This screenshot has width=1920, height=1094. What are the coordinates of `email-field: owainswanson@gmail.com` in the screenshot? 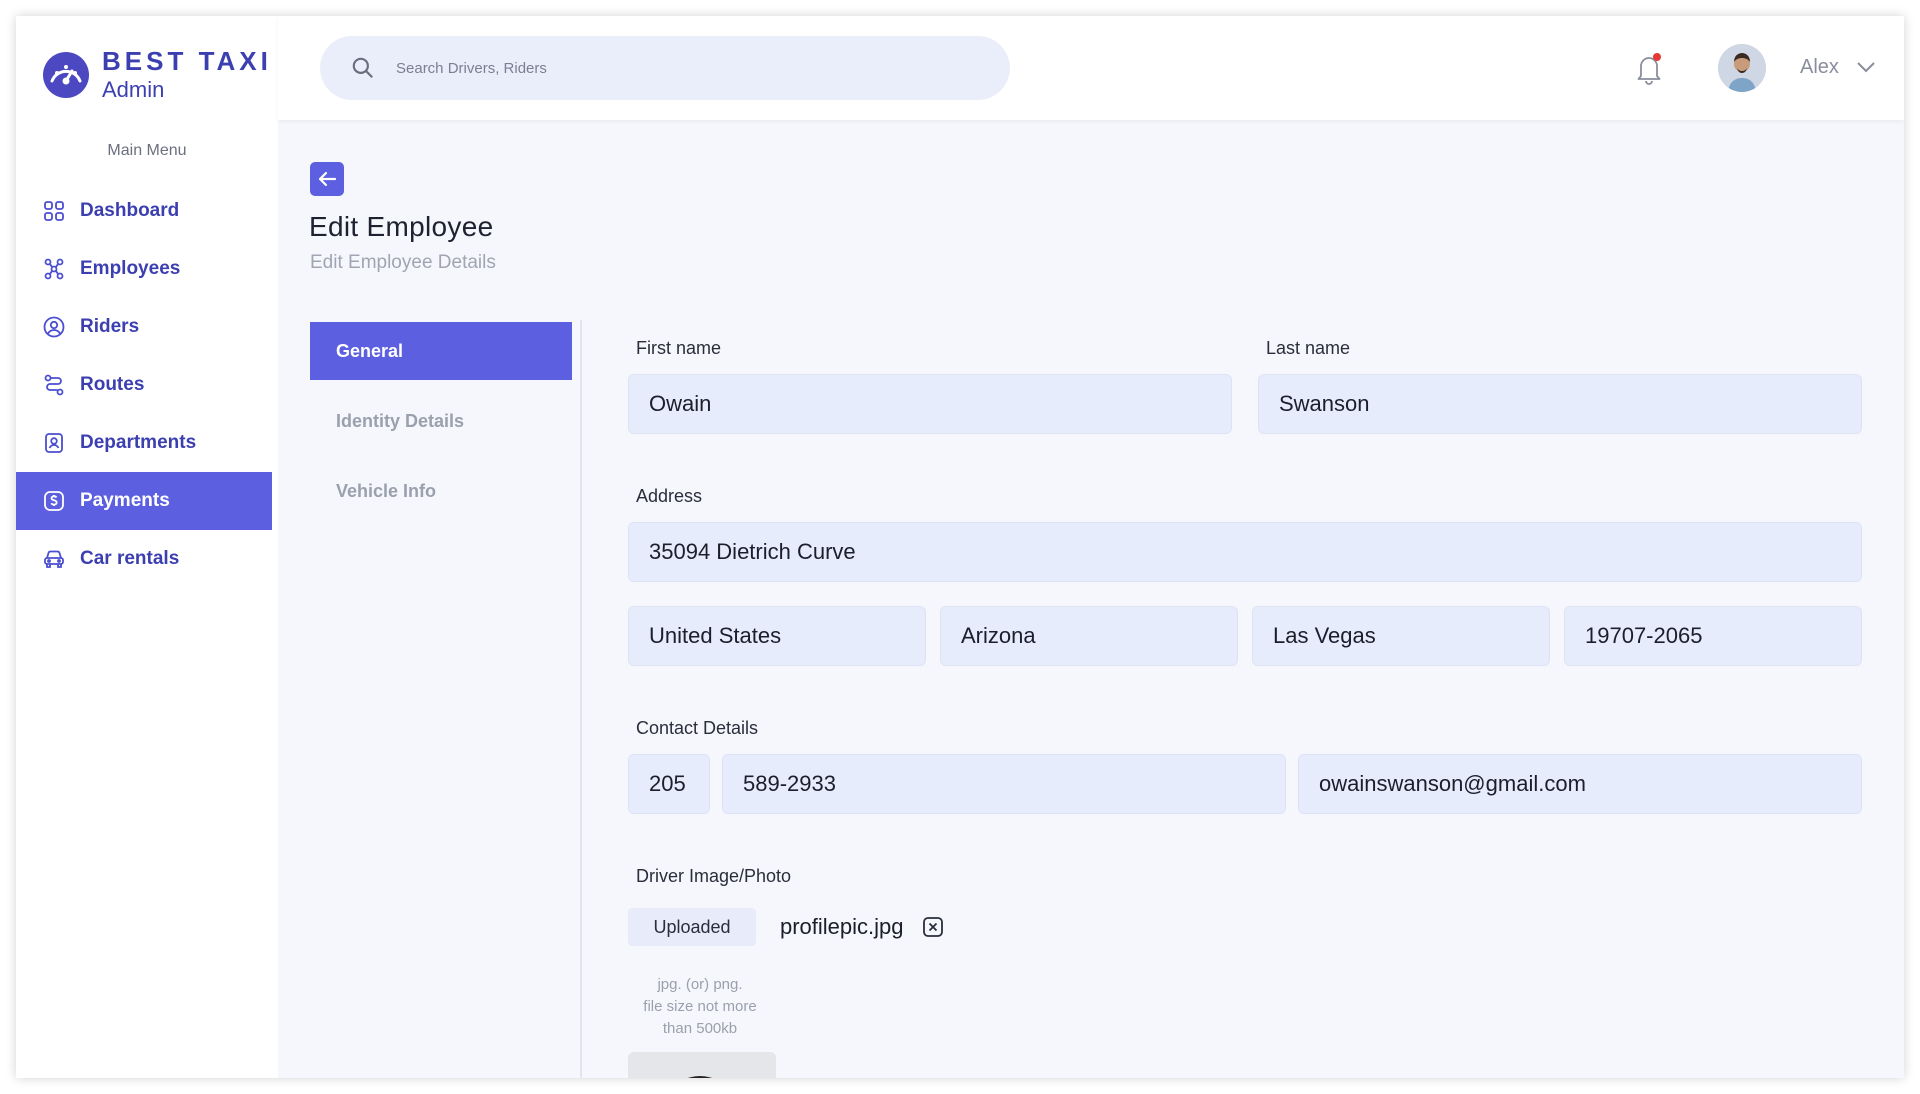 It's located at (1580, 784).